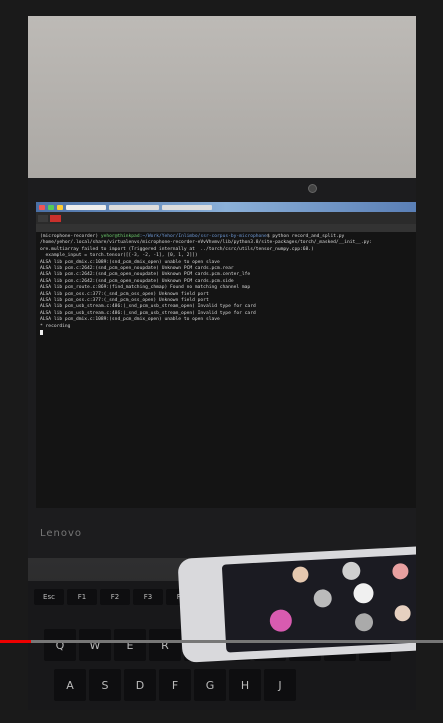 The height and width of the screenshot is (723, 443). I want to click on key-f1: F1, so click(82, 597).